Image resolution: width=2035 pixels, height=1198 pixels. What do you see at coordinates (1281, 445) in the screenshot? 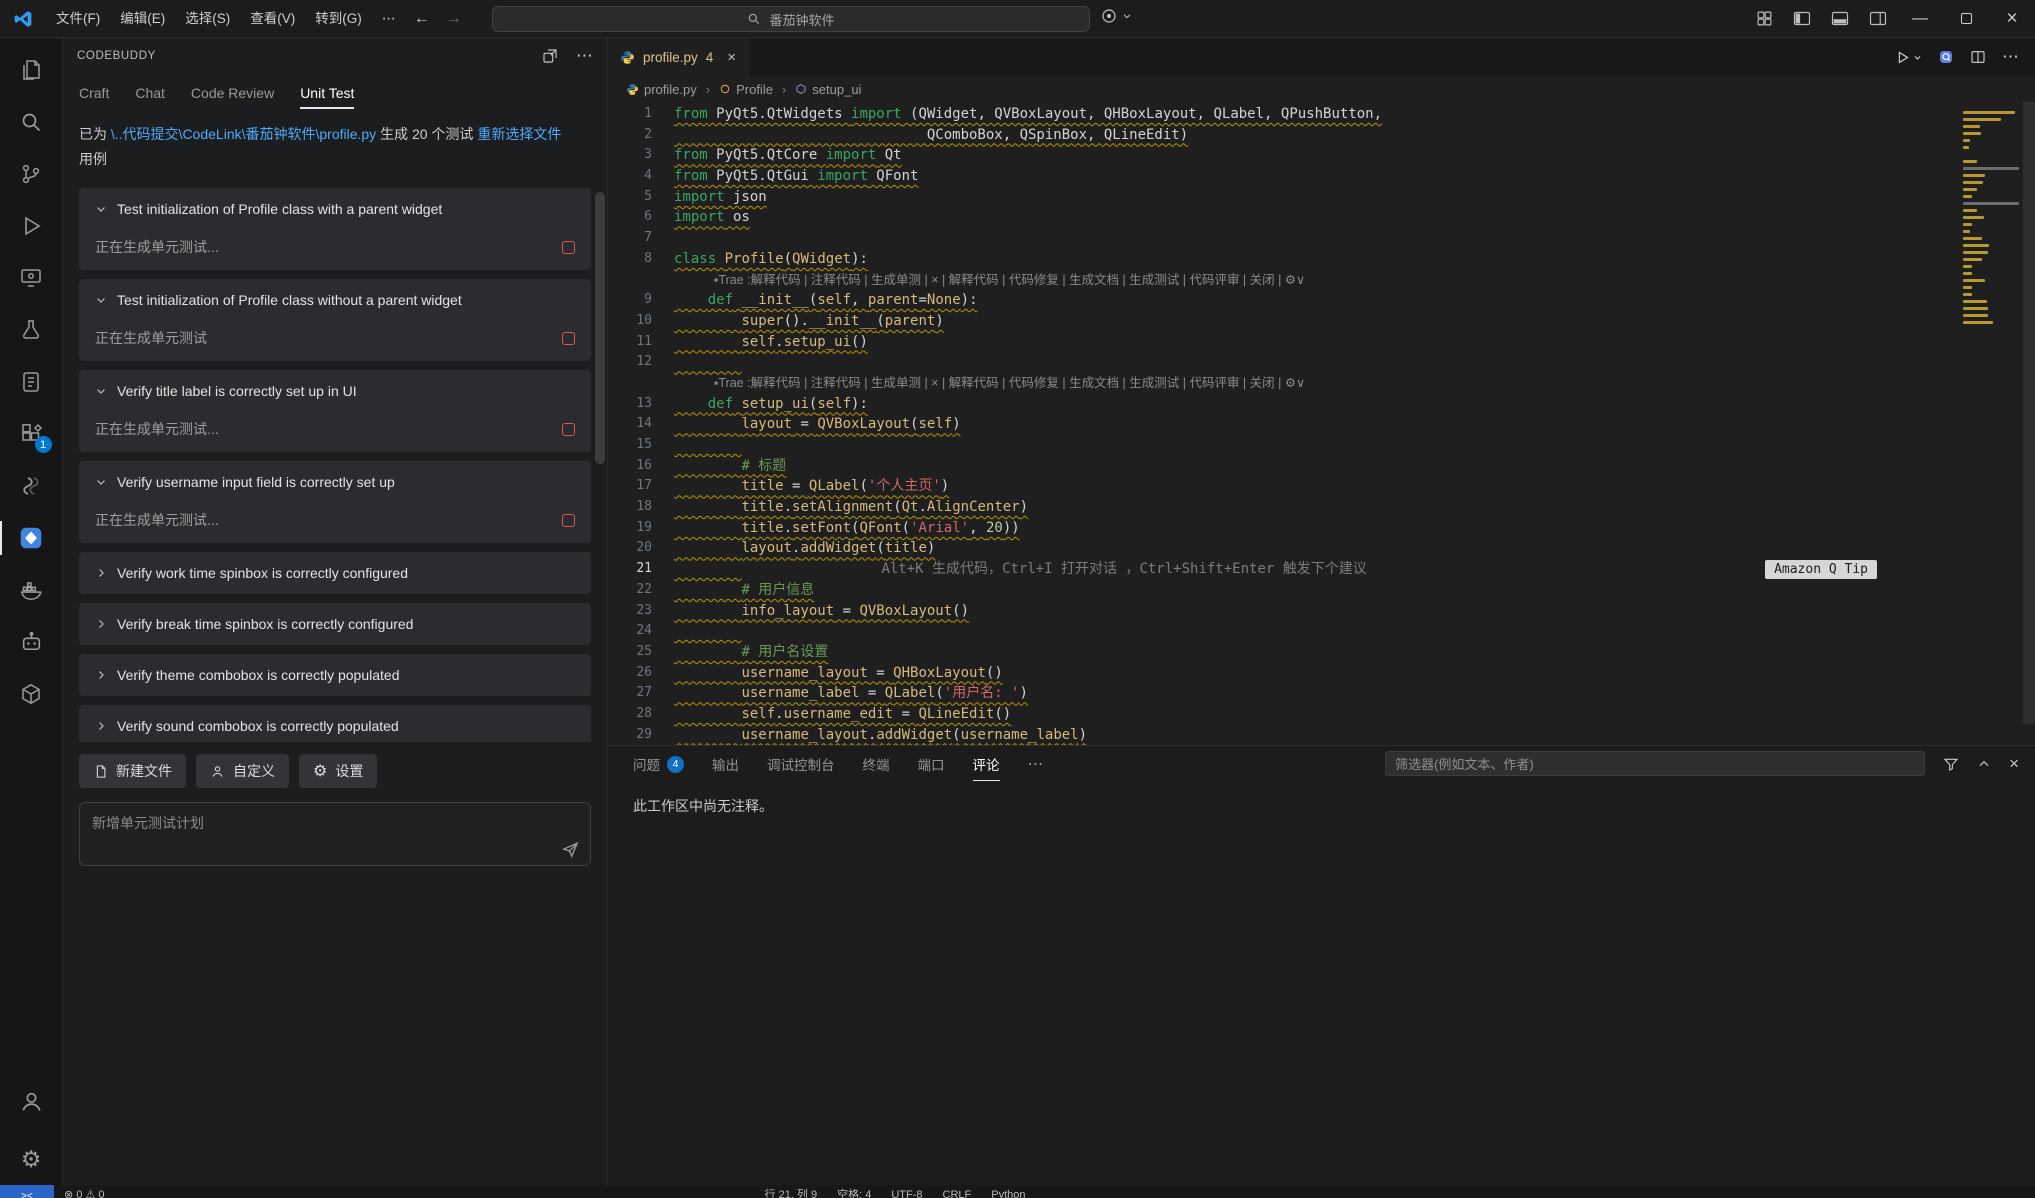
I see `code-line: 15` at bounding box center [1281, 445].